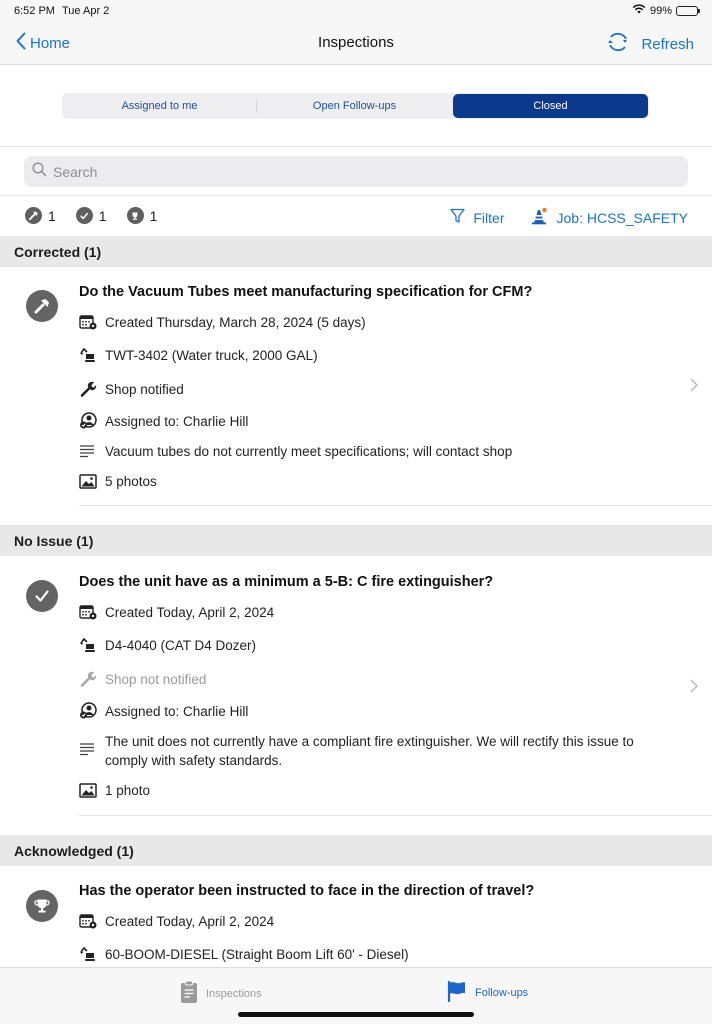 This screenshot has height=1024, width=712. I want to click on refresh-button: Refresh, so click(649, 44).